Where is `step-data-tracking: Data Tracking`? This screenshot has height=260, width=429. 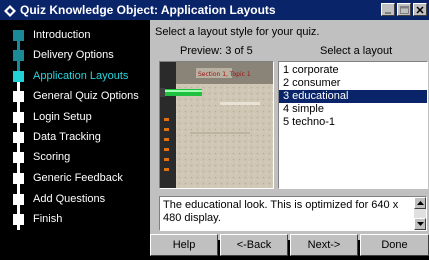
step-data-tracking: Data Tracking is located at coordinates (75, 137).